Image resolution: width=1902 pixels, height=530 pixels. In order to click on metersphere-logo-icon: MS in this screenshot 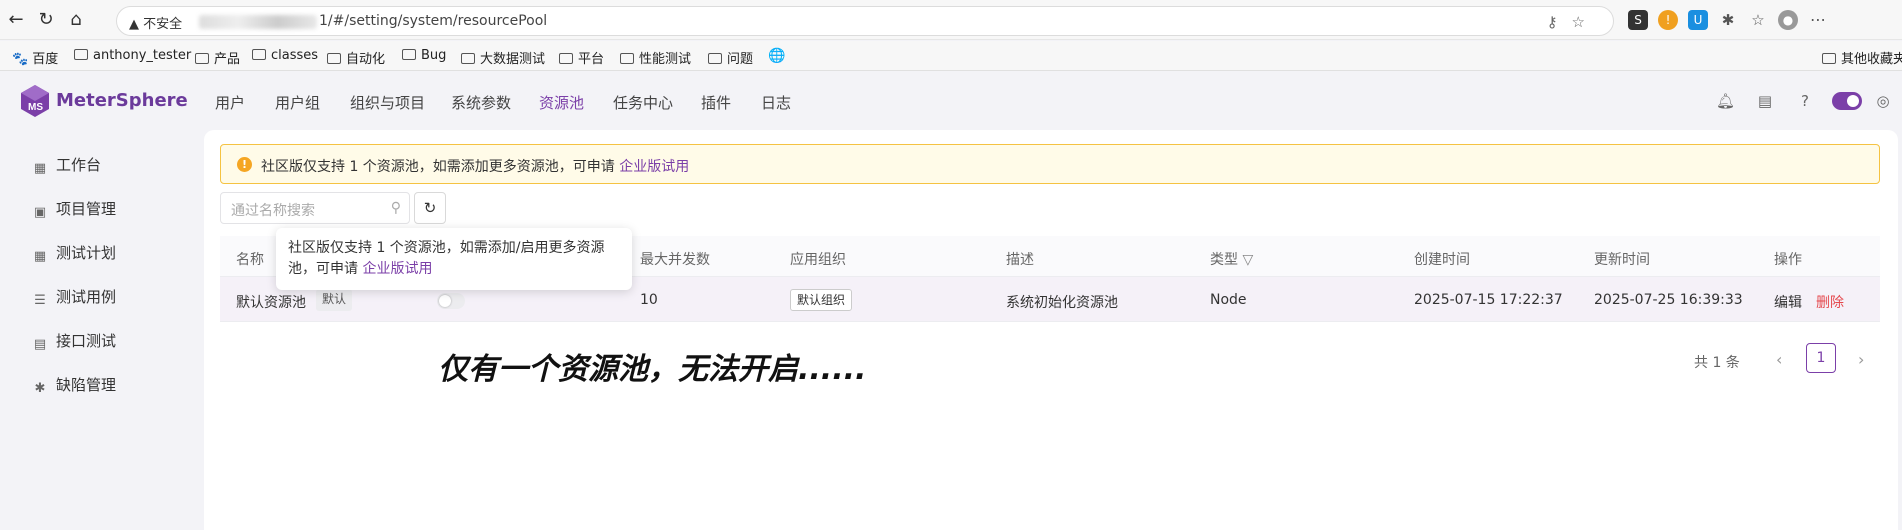, I will do `click(35, 101)`.